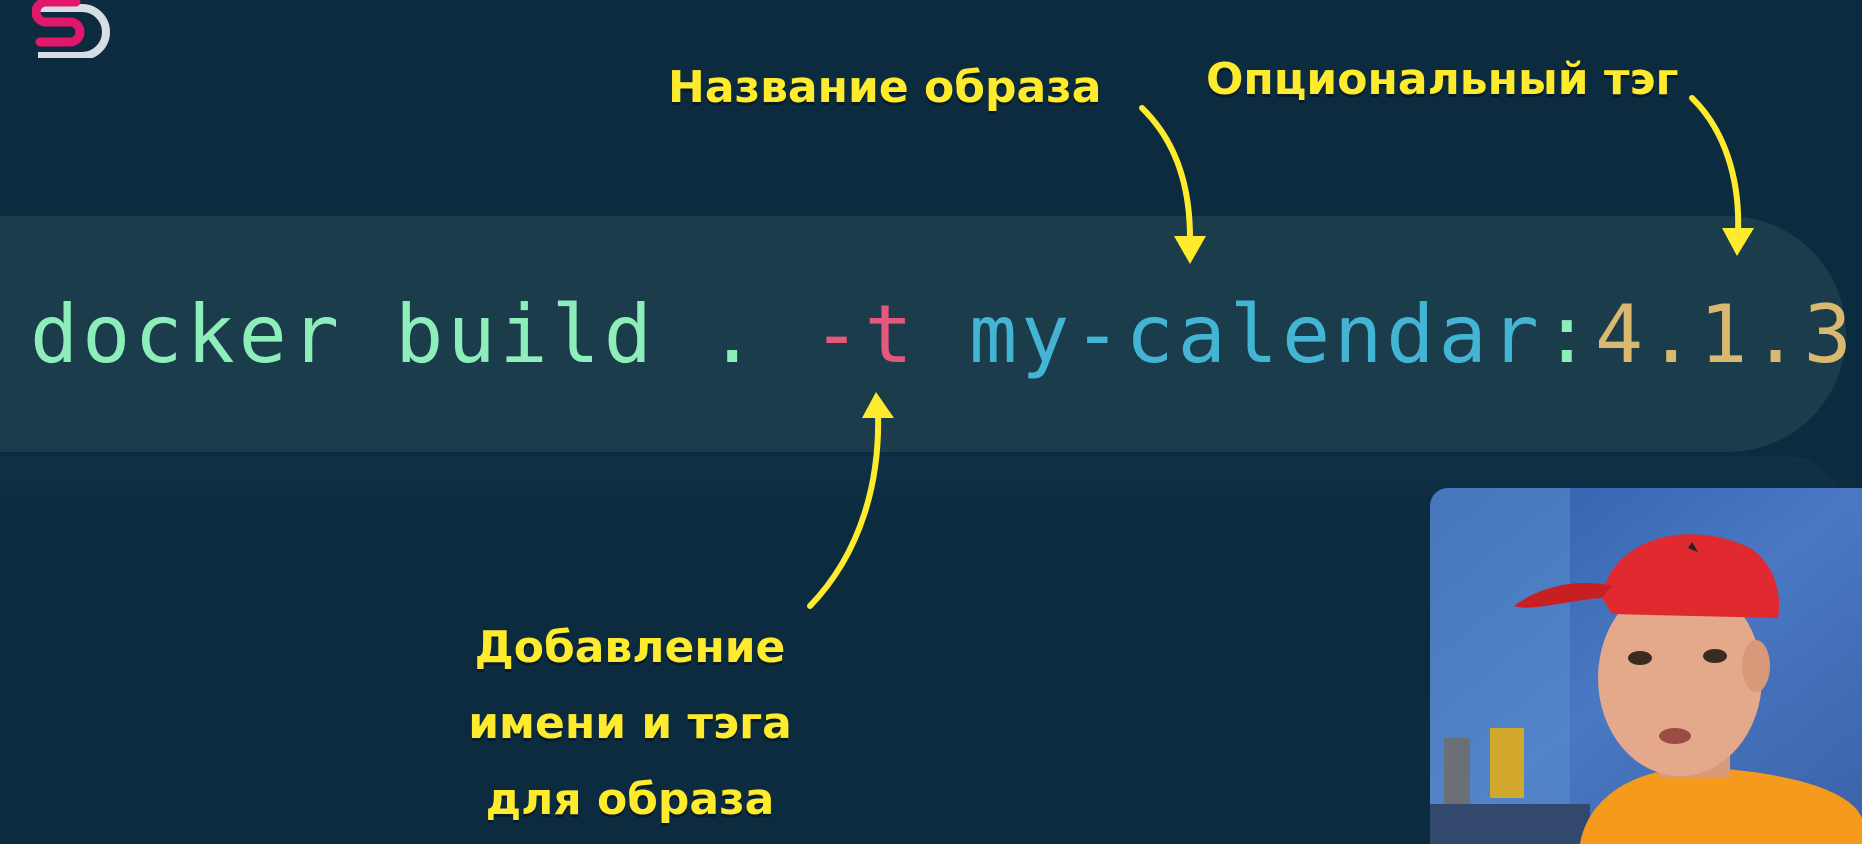 The height and width of the screenshot is (844, 1862). What do you see at coordinates (1738, 242) in the screenshot?
I see `arrowhead-tag` at bounding box center [1738, 242].